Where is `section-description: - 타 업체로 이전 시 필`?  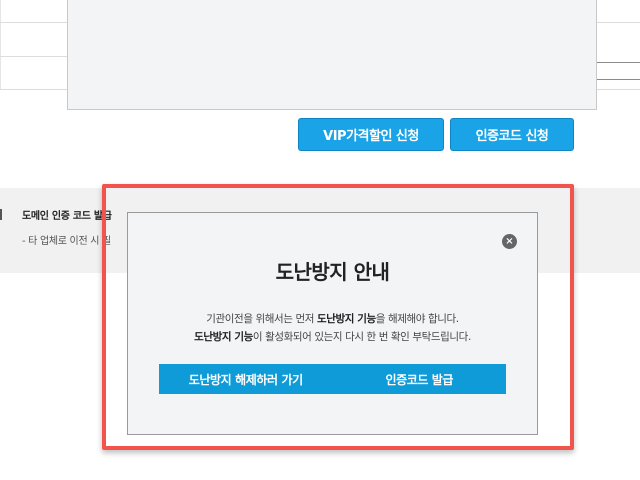
section-description: - 타 업체로 이전 시 필 is located at coordinates (66, 241).